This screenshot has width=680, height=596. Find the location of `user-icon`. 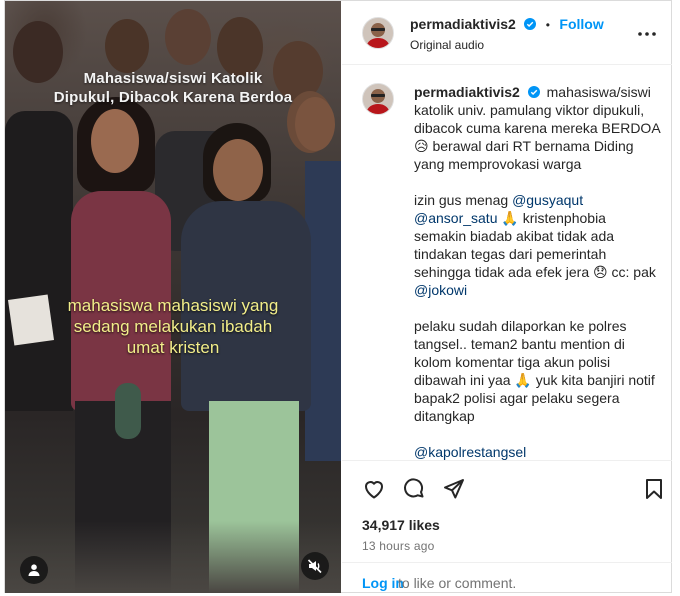

user-icon is located at coordinates (34, 570).